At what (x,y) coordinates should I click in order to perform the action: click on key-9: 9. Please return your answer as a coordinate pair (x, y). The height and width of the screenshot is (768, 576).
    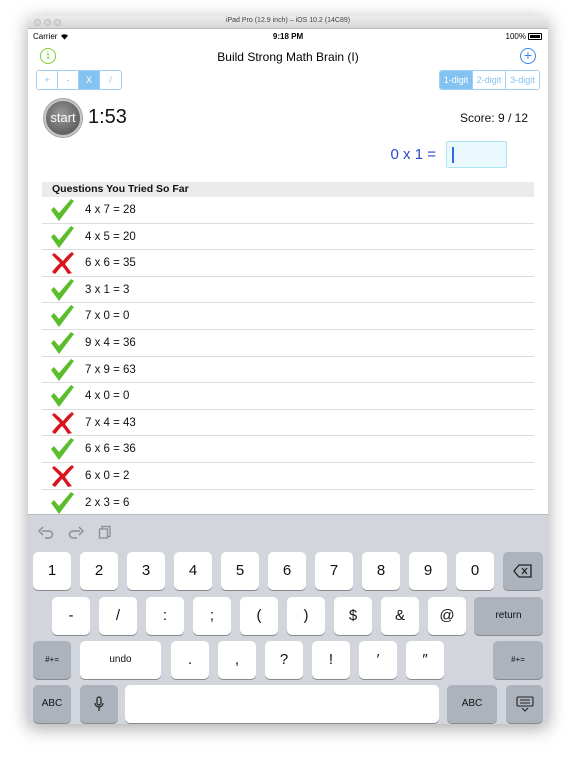
    Looking at the image, I should click on (428, 571).